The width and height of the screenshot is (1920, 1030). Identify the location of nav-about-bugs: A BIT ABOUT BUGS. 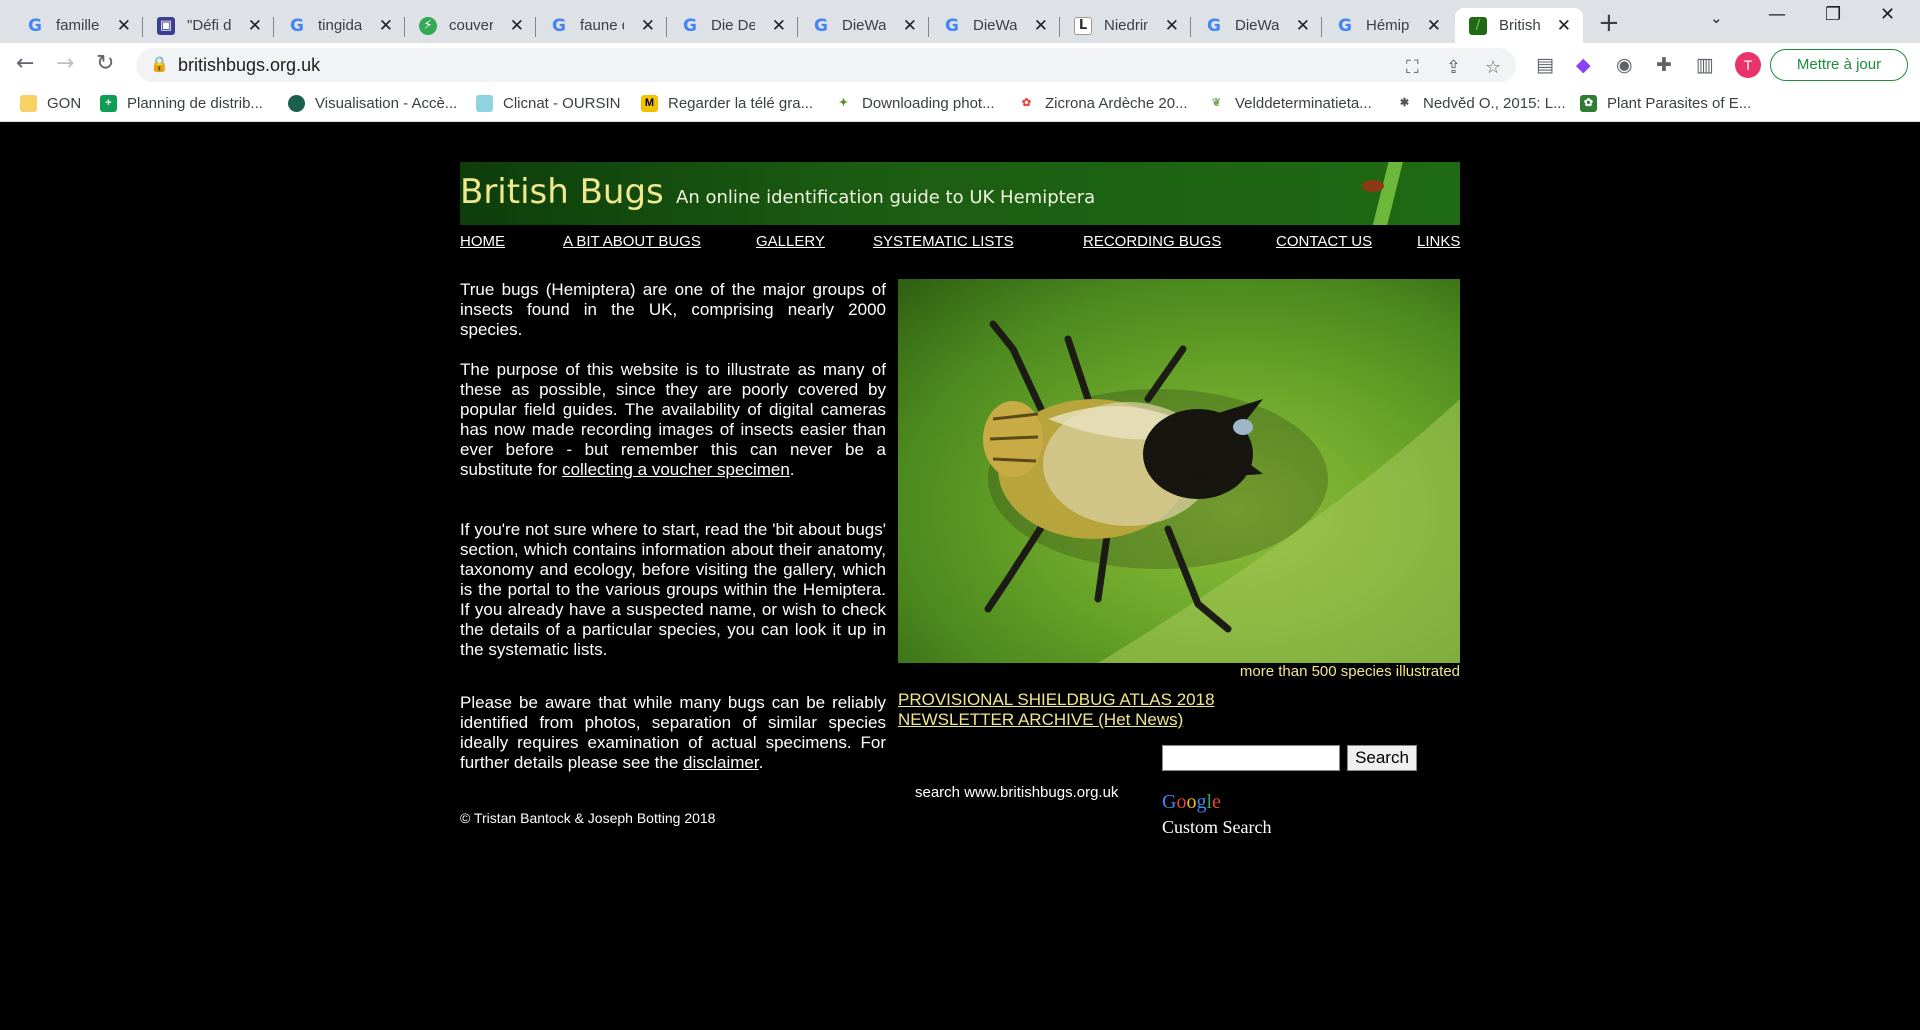
(632, 241).